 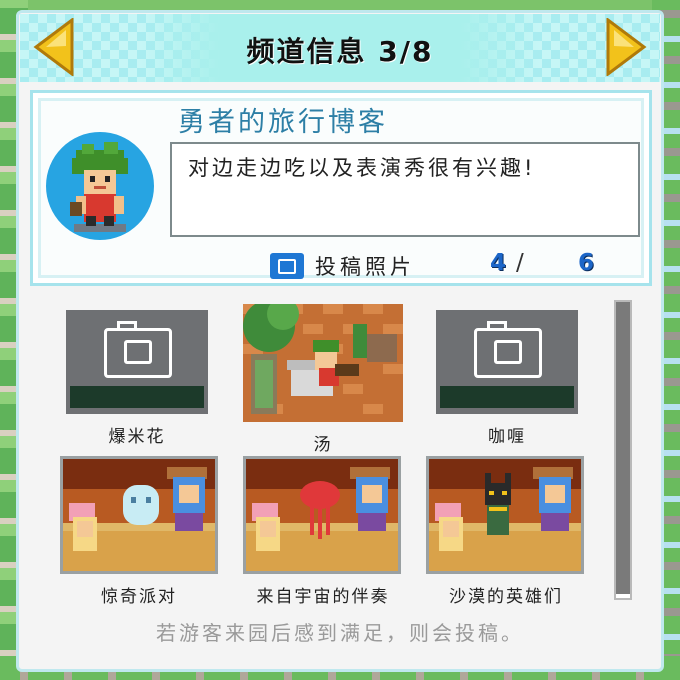 I want to click on avatar, so click(x=100, y=186).